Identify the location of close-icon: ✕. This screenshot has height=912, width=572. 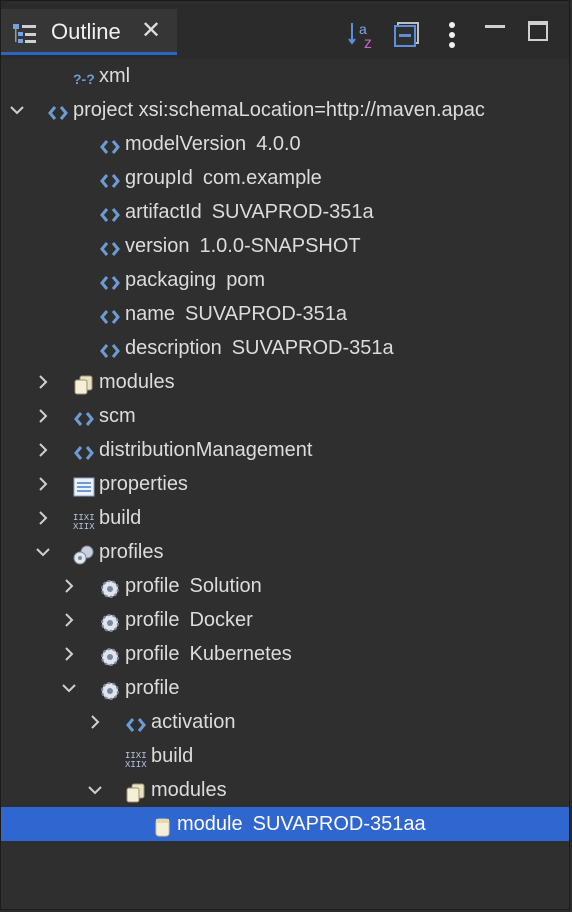
(151, 31).